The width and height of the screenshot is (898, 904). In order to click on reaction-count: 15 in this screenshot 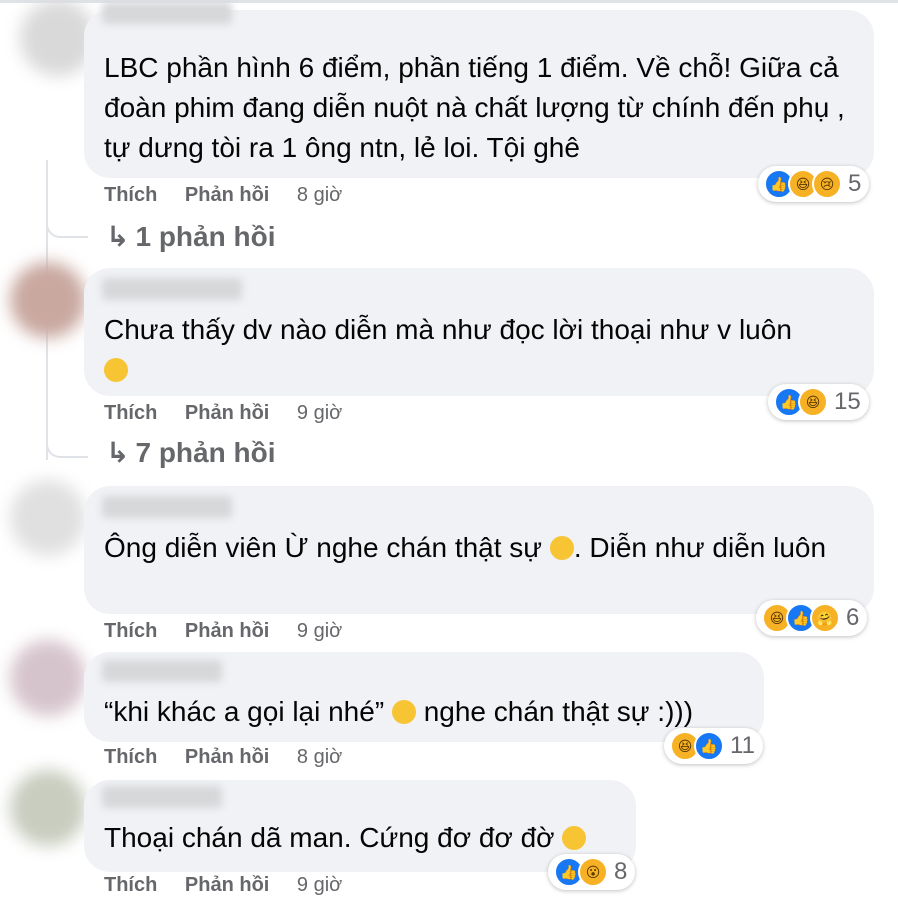, I will do `click(847, 401)`.